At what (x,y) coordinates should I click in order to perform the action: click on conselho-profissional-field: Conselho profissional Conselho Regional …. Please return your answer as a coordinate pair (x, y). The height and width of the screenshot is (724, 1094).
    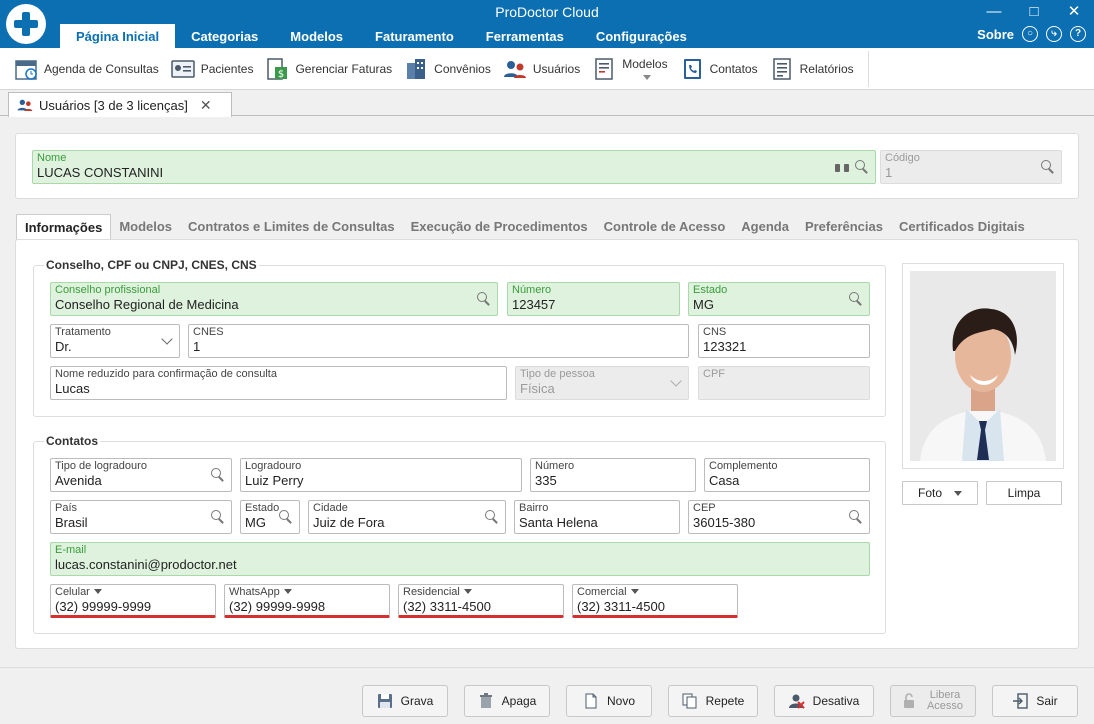
    Looking at the image, I should click on (274, 299).